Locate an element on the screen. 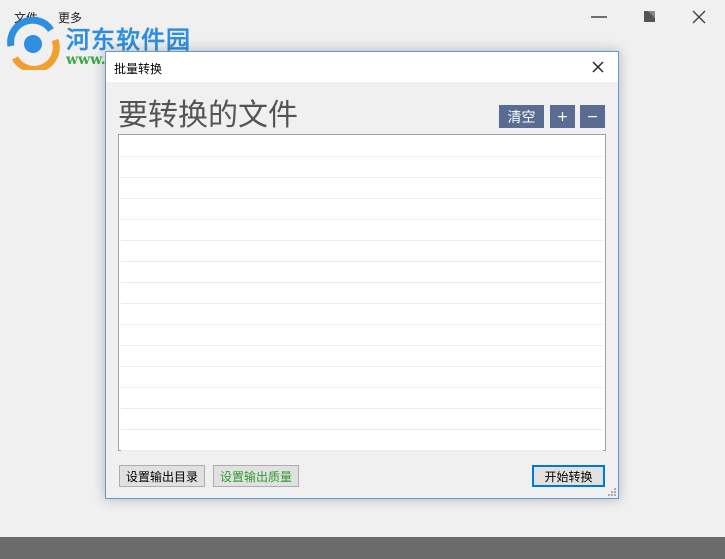 The image size is (725, 559). minimize-icon is located at coordinates (599, 17).